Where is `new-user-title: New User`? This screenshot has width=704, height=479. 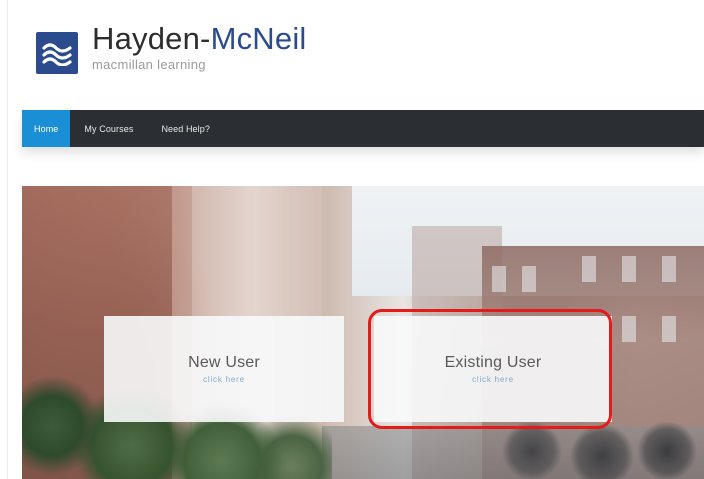
new-user-title: New User is located at coordinates (224, 362).